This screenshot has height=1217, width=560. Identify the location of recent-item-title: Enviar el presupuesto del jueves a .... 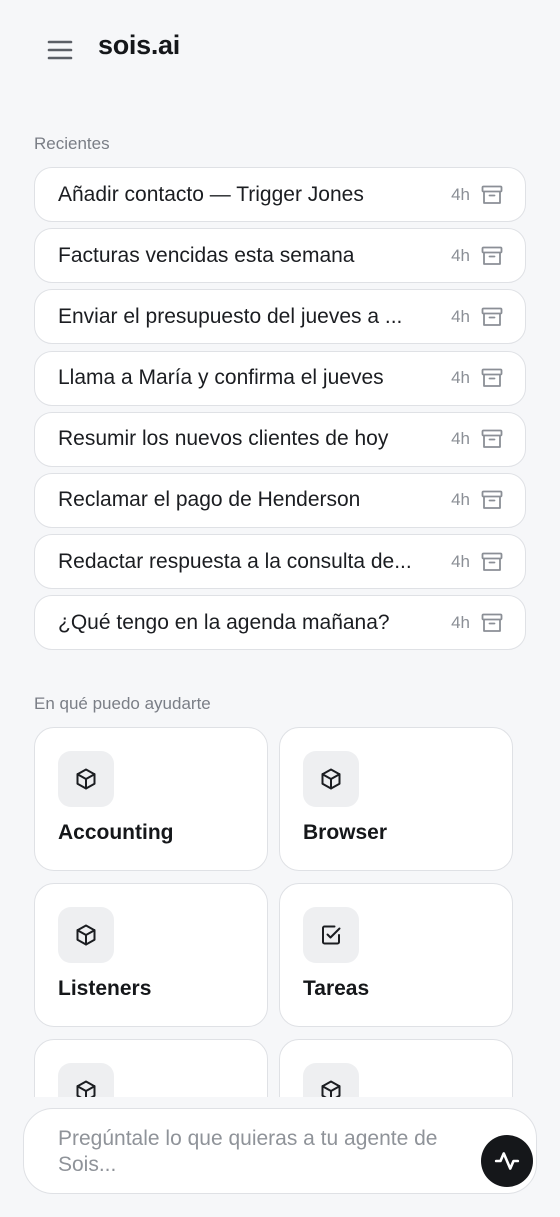
(230, 316).